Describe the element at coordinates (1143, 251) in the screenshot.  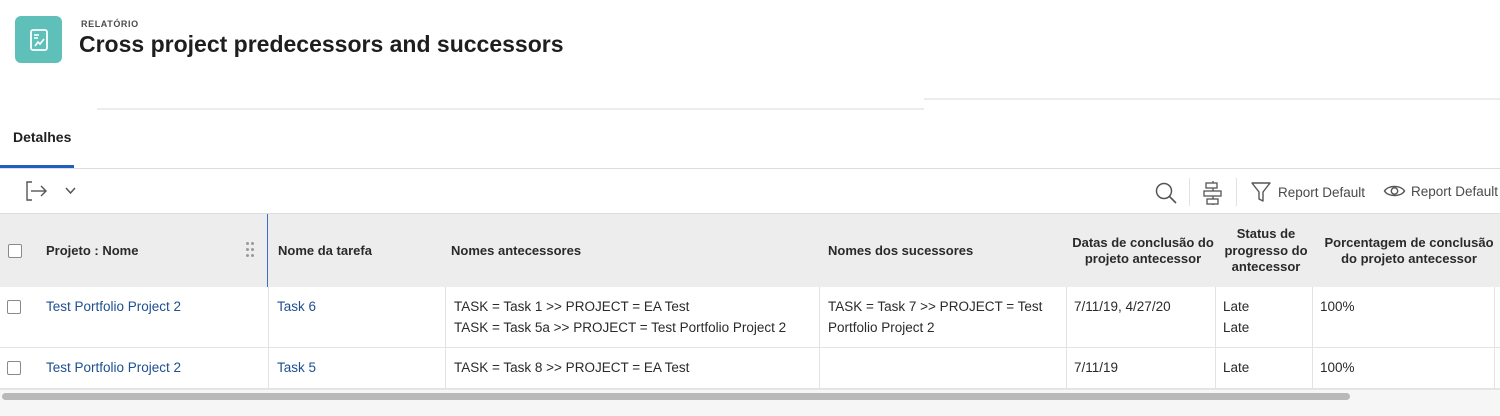
I see `column-header-predecessor-completion-dates: Datas de conclusão do projeto antecessor` at that location.